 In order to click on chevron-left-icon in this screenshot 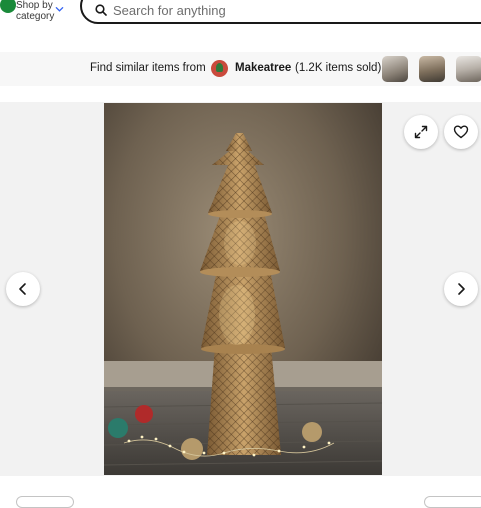, I will do `click(22, 289)`.